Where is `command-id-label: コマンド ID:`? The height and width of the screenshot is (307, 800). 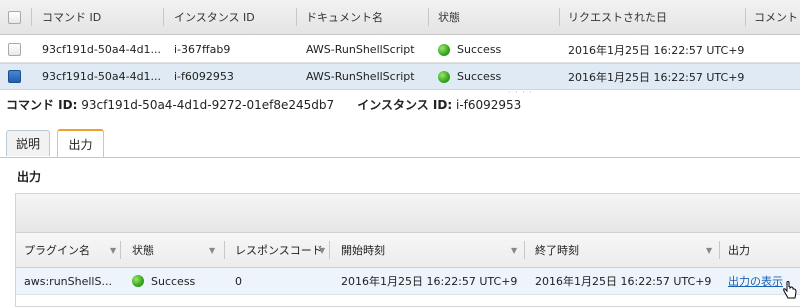 command-id-label: コマンド ID: is located at coordinates (42, 105).